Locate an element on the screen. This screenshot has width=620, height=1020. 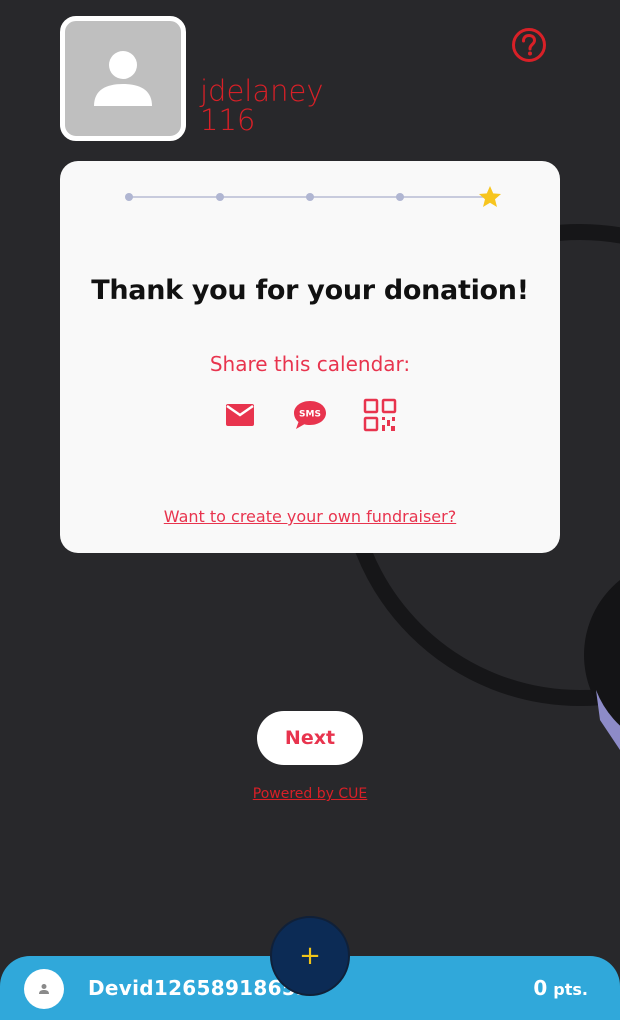
plus-icon: + is located at coordinates (310, 956).